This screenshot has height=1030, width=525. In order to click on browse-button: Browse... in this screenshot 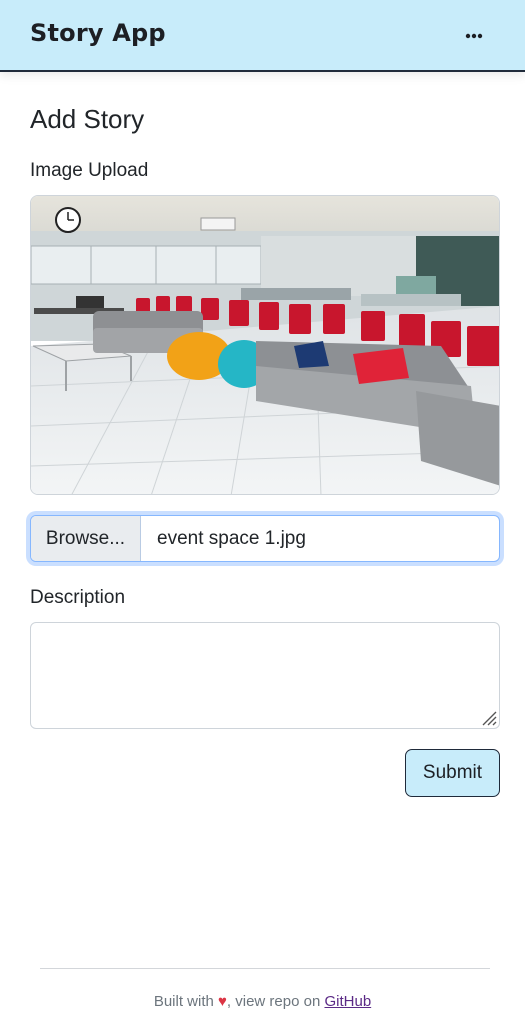, I will do `click(86, 538)`.